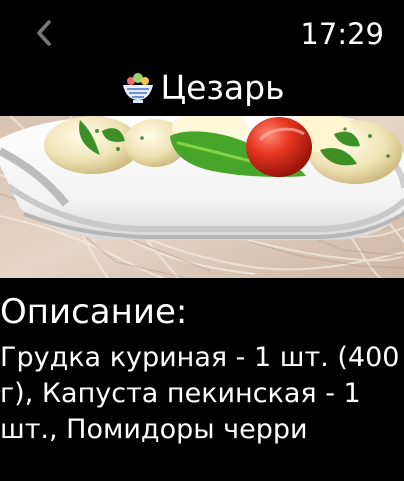  What do you see at coordinates (44, 33) in the screenshot?
I see `back-chevron-icon` at bounding box center [44, 33].